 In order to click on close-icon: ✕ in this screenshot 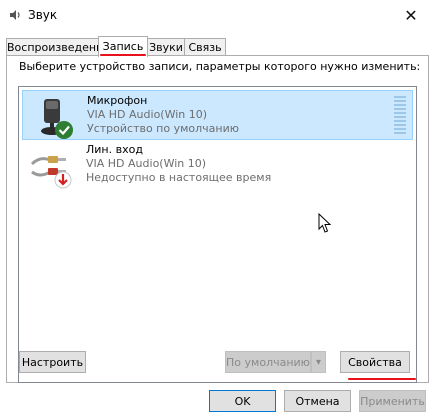, I will do `click(411, 15)`.